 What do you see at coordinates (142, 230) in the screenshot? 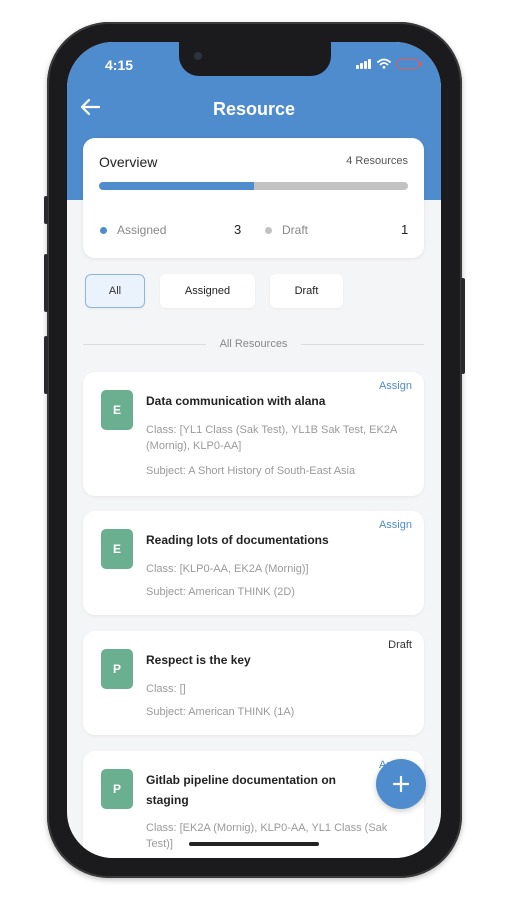
I see `assigned-label: Assigned` at bounding box center [142, 230].